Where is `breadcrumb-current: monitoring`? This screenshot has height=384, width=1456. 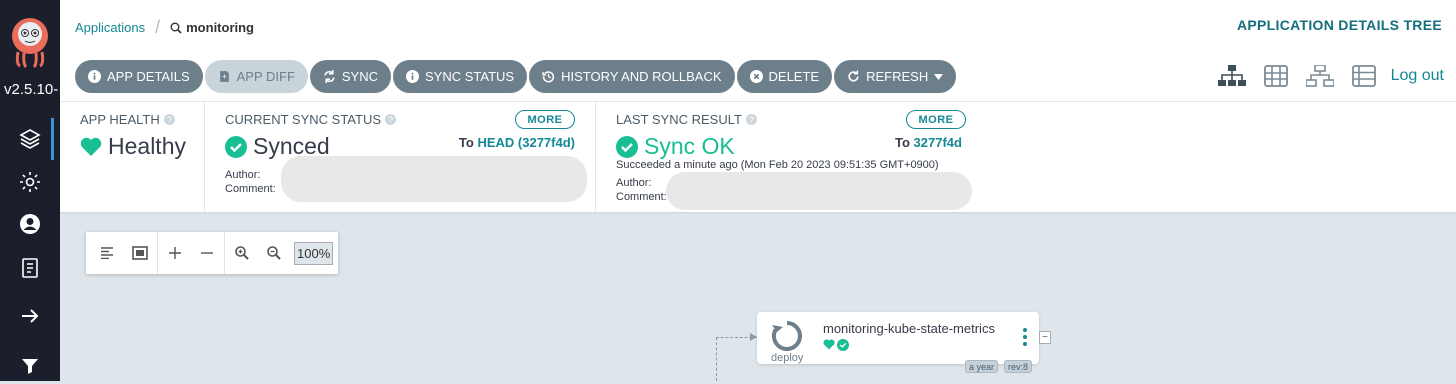 breadcrumb-current: monitoring is located at coordinates (212, 27).